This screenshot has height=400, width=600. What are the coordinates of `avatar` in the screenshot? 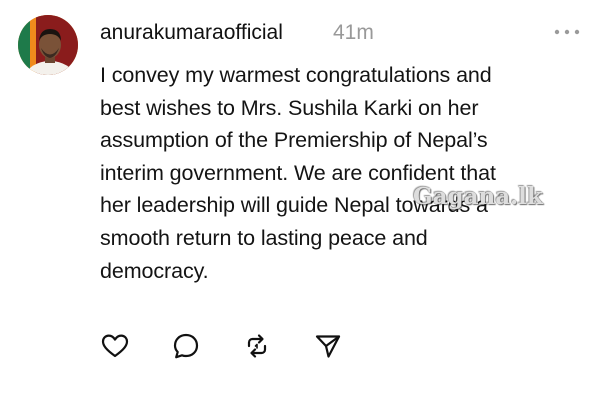 It's located at (48, 45).